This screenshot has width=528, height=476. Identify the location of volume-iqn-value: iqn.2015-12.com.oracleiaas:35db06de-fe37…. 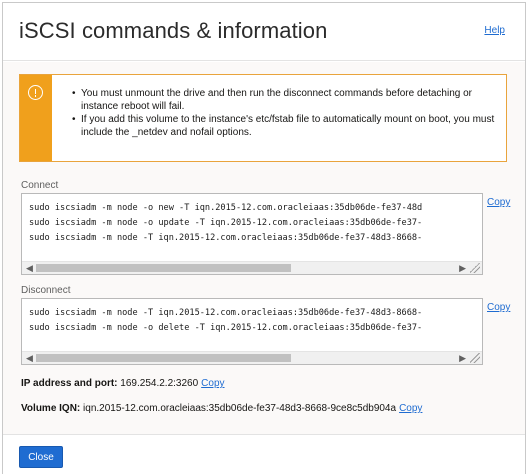
(240, 408).